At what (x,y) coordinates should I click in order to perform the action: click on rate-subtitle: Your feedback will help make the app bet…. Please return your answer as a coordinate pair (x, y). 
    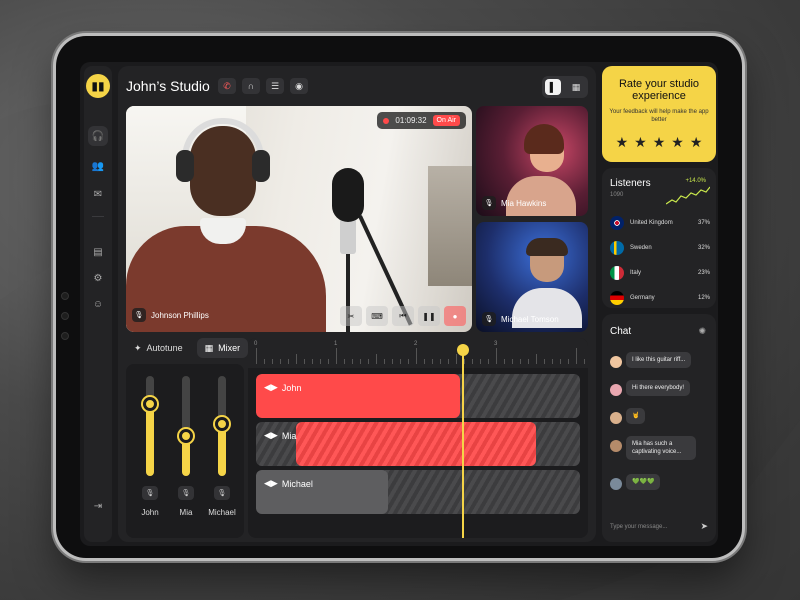
    Looking at the image, I should click on (659, 116).